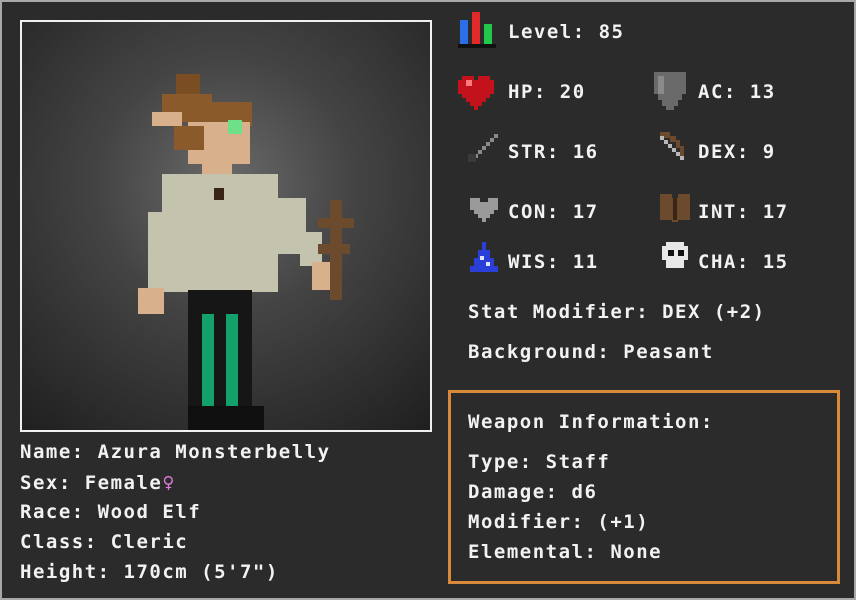 The width and height of the screenshot is (856, 600). Describe the element at coordinates (476, 93) in the screenshot. I see `heart-icon` at that location.